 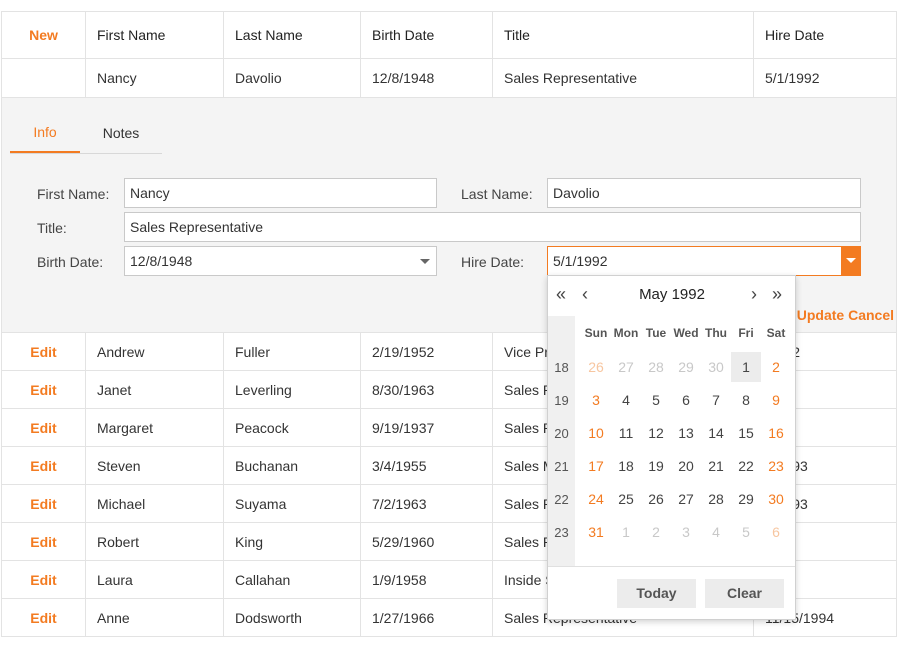 I want to click on calendar-day: 25, so click(x=626, y=499).